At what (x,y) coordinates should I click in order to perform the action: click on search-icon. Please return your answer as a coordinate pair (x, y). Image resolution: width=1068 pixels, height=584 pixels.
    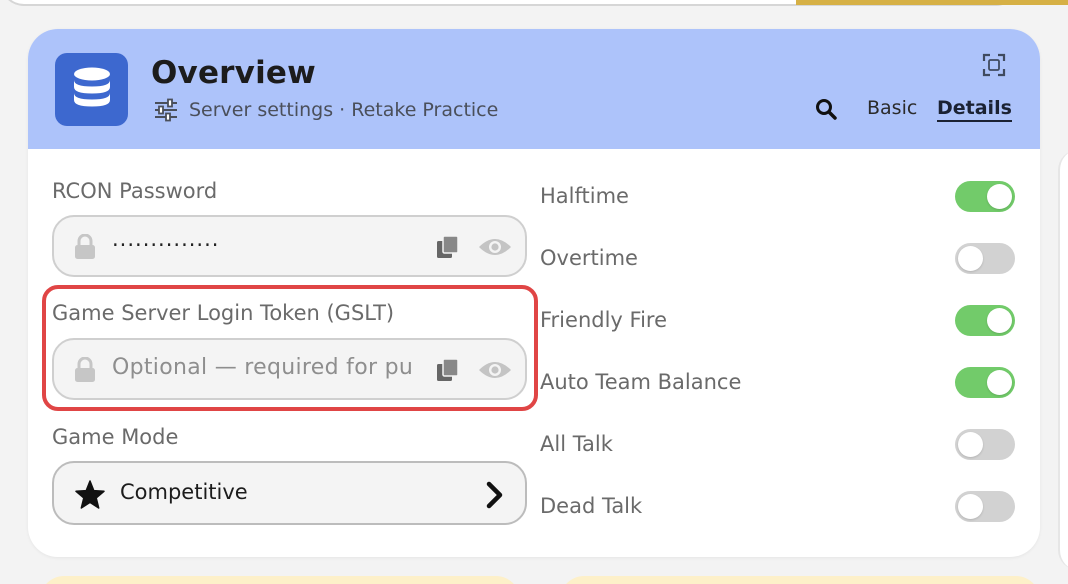
    Looking at the image, I should click on (826, 109).